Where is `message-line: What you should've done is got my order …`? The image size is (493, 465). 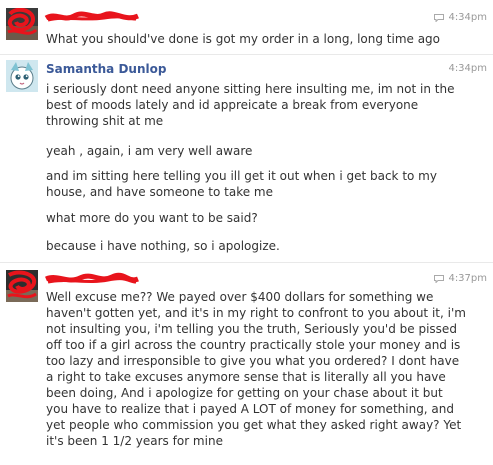 message-line: What you should've done is got my order … is located at coordinates (243, 39).